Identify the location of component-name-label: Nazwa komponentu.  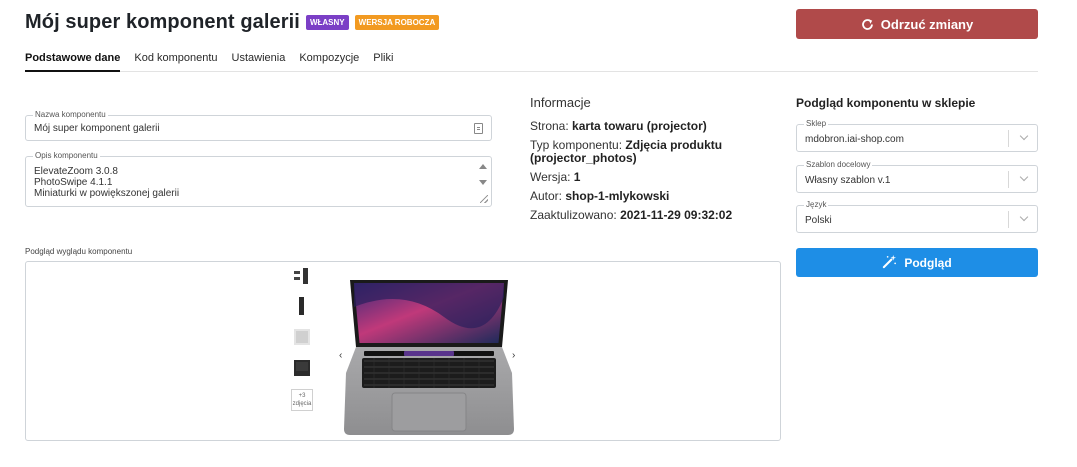
(70, 115).